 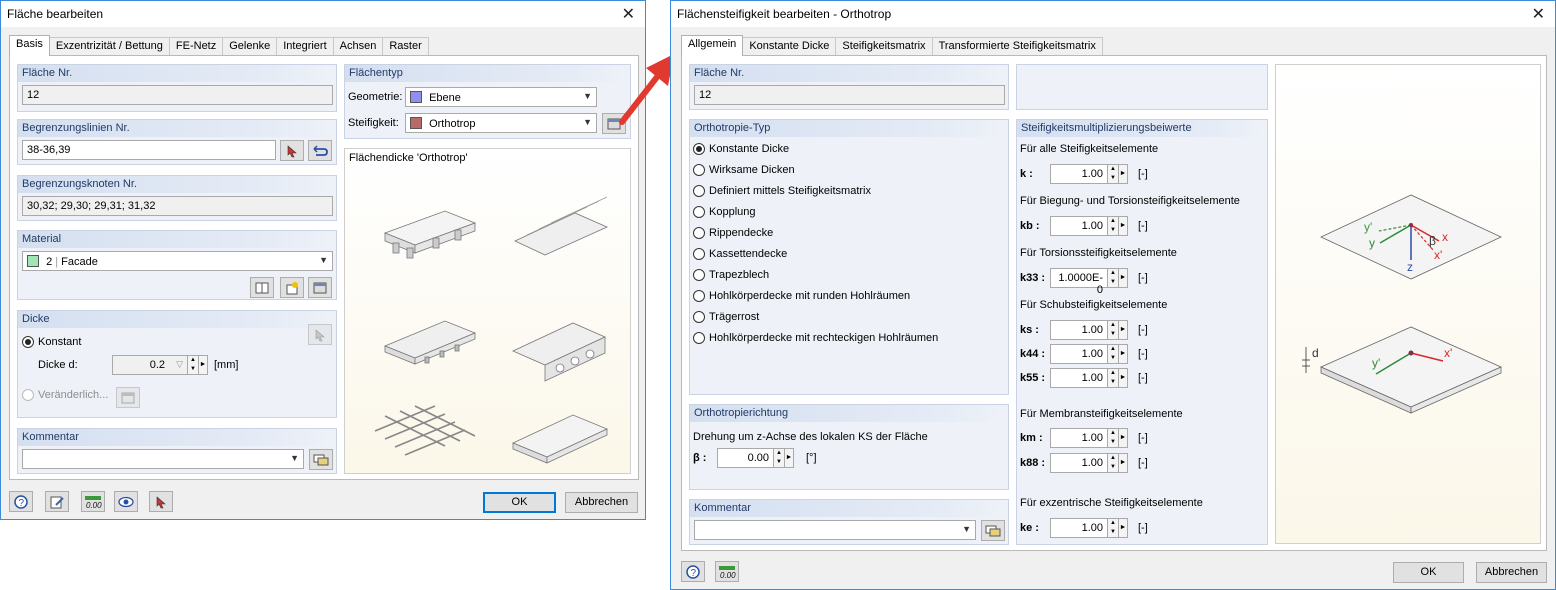 What do you see at coordinates (196, 46) in the screenshot?
I see `tab-fe-netz: FE-Netz` at bounding box center [196, 46].